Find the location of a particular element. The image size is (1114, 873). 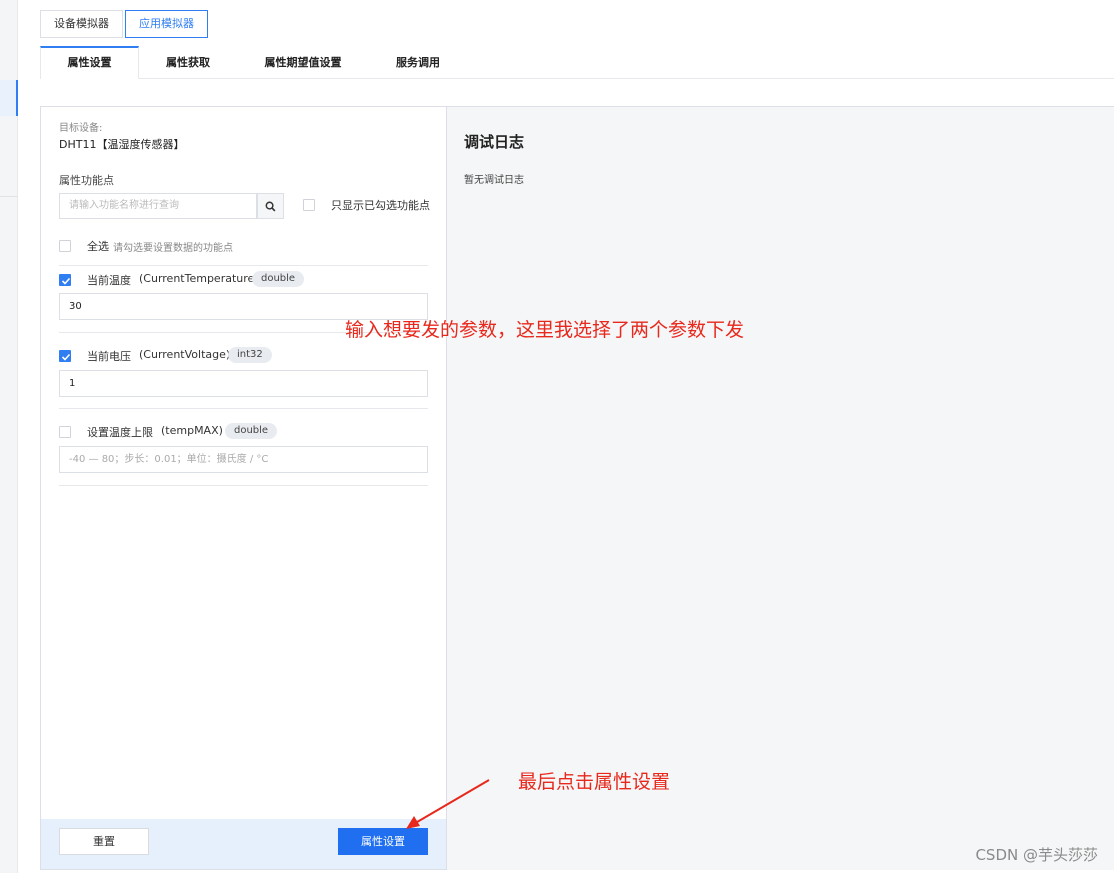

watermark: CSDN @芋头莎莎 is located at coordinates (1036, 855).